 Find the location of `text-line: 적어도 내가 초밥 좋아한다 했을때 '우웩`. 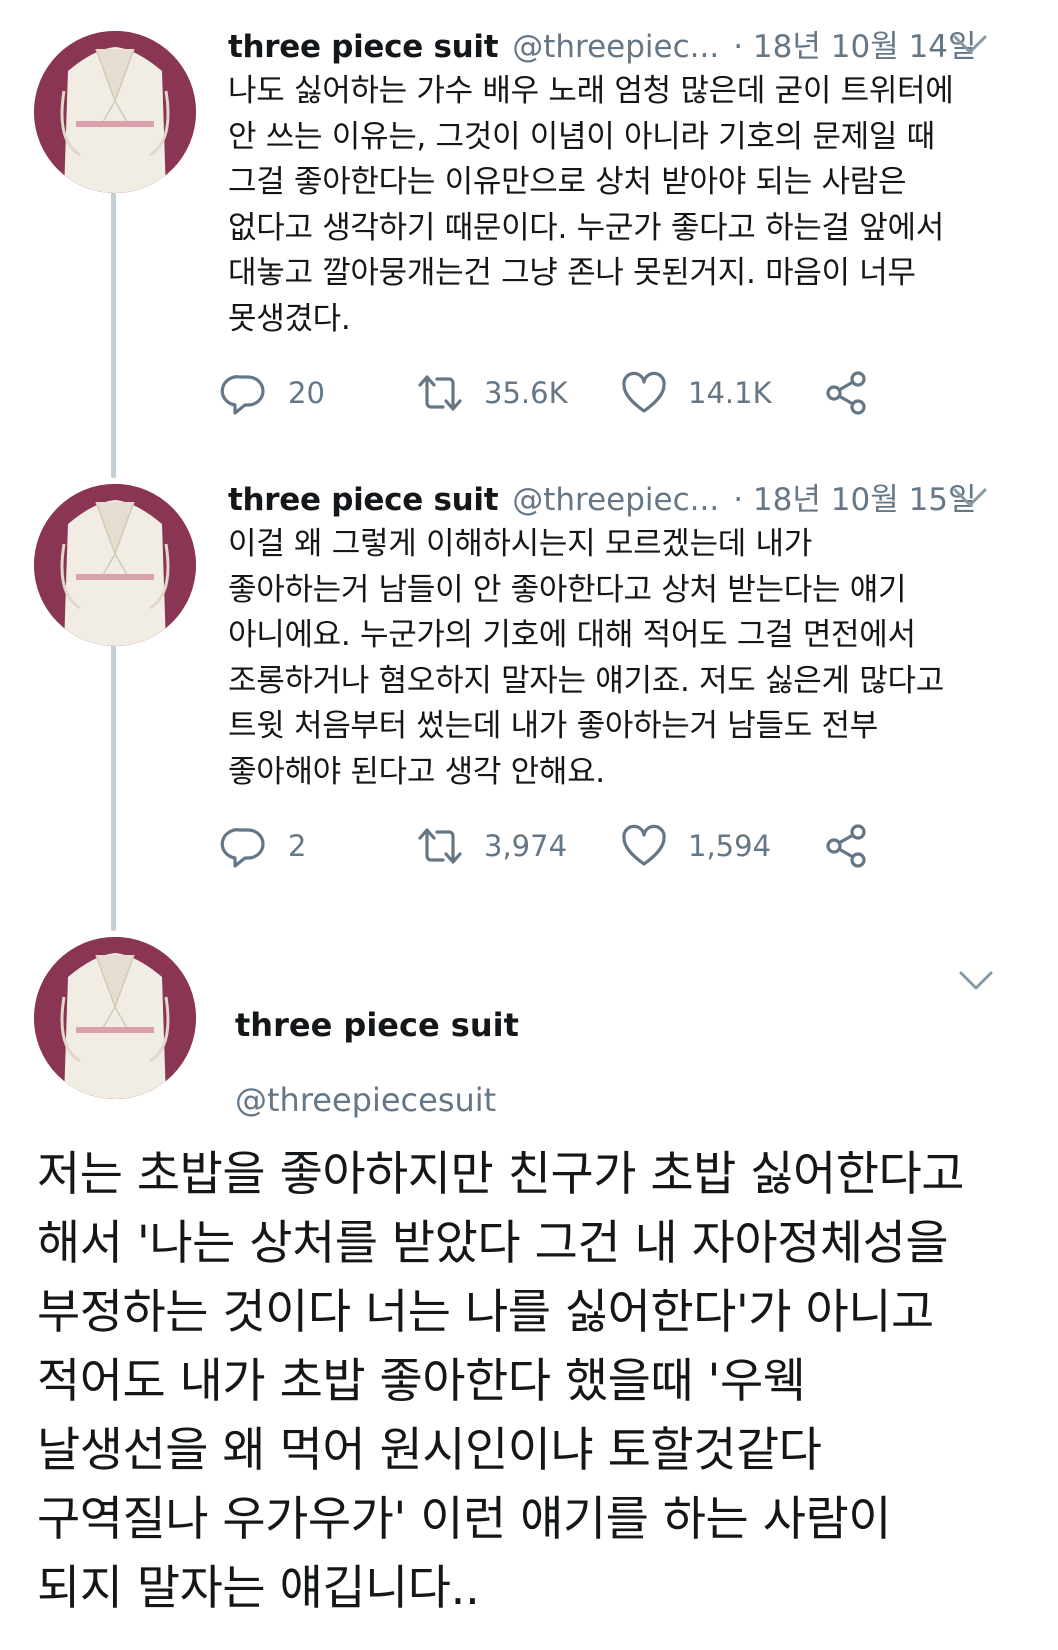

text-line: 적어도 내가 초밥 좋아한다 했을때 '우웩 is located at coordinates (421, 1381).